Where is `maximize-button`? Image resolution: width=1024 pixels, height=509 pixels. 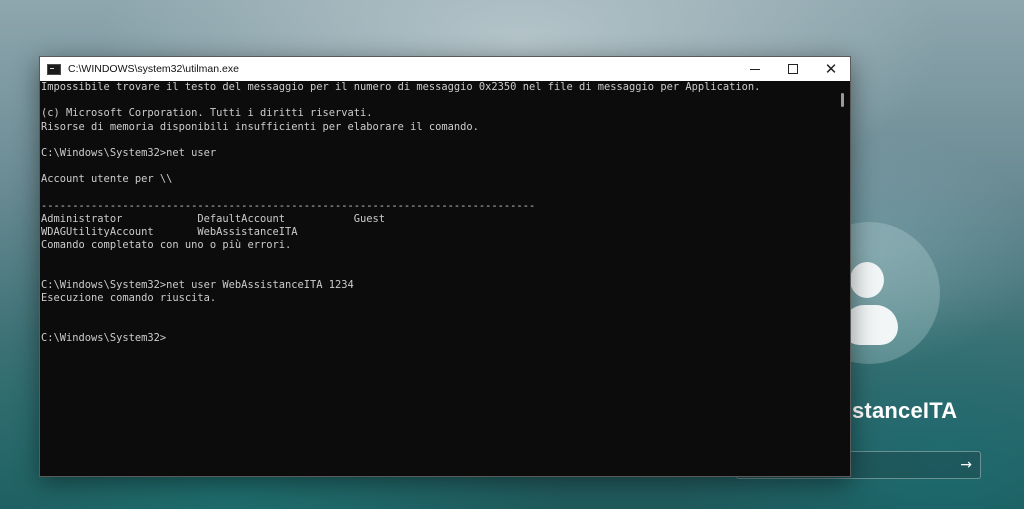 maximize-button is located at coordinates (793, 69).